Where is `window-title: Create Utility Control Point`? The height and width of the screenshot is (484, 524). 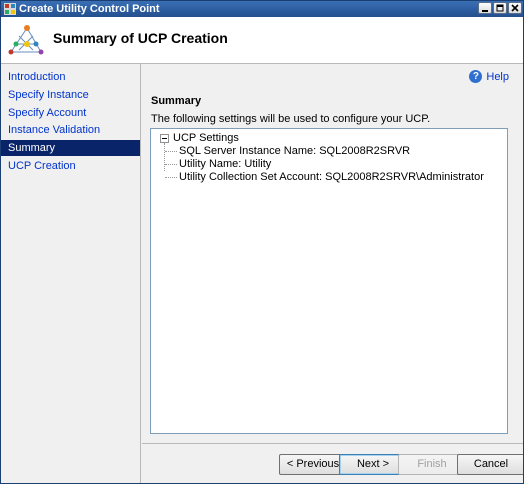 window-title: Create Utility Control Point is located at coordinates (89, 9).